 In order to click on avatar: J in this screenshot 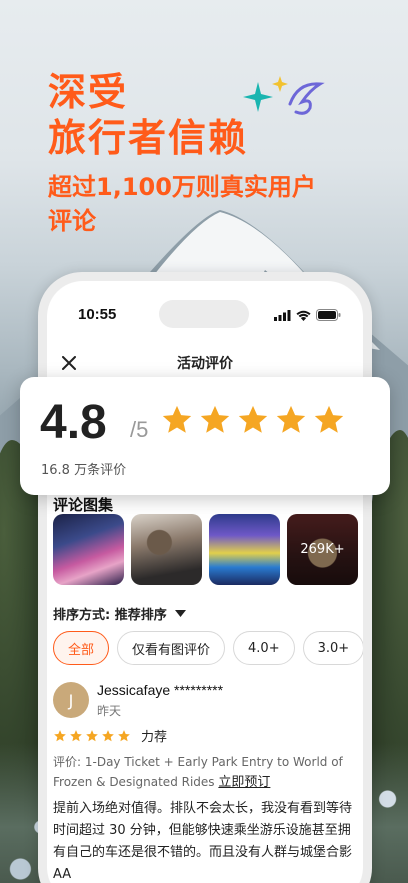, I will do `click(71, 700)`.